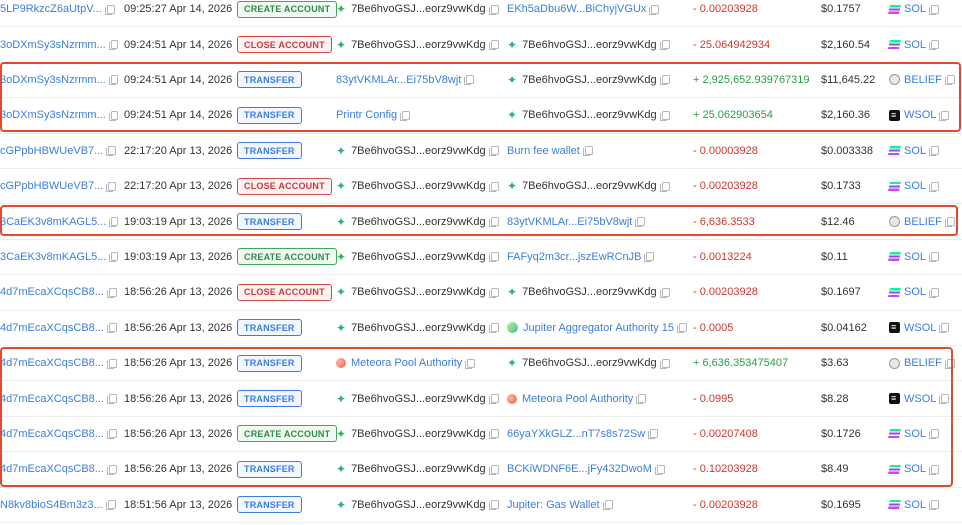 The width and height of the screenshot is (962, 525). What do you see at coordinates (574, 257) in the screenshot?
I see `to-address: FAFyq2m3cr...jszEwRCnJB` at bounding box center [574, 257].